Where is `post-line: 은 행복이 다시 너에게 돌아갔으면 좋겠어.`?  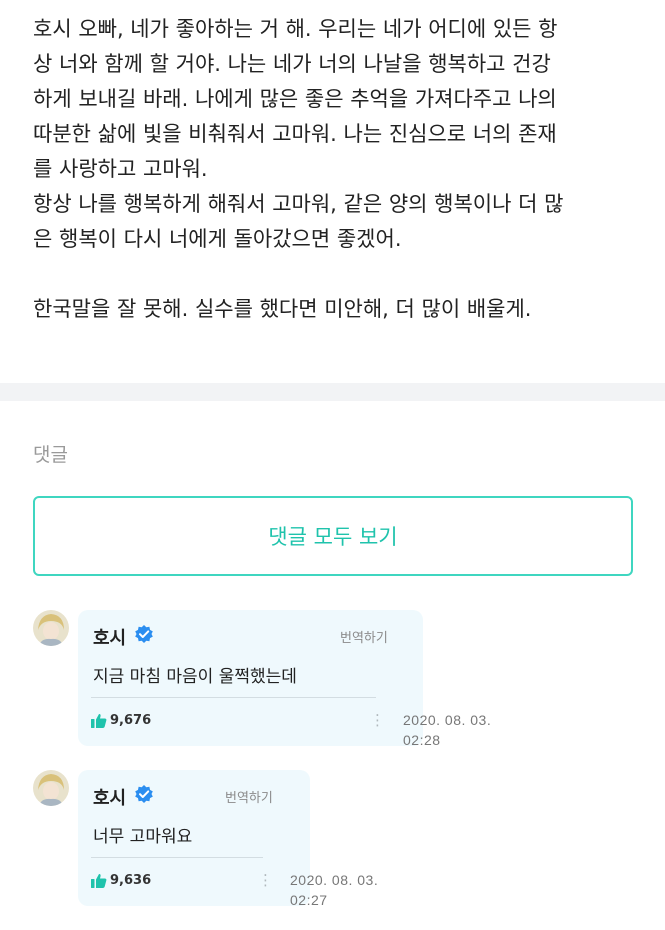 post-line: 은 행복이 다시 너에게 돌아갔으면 좋겠어. is located at coordinates (217, 239).